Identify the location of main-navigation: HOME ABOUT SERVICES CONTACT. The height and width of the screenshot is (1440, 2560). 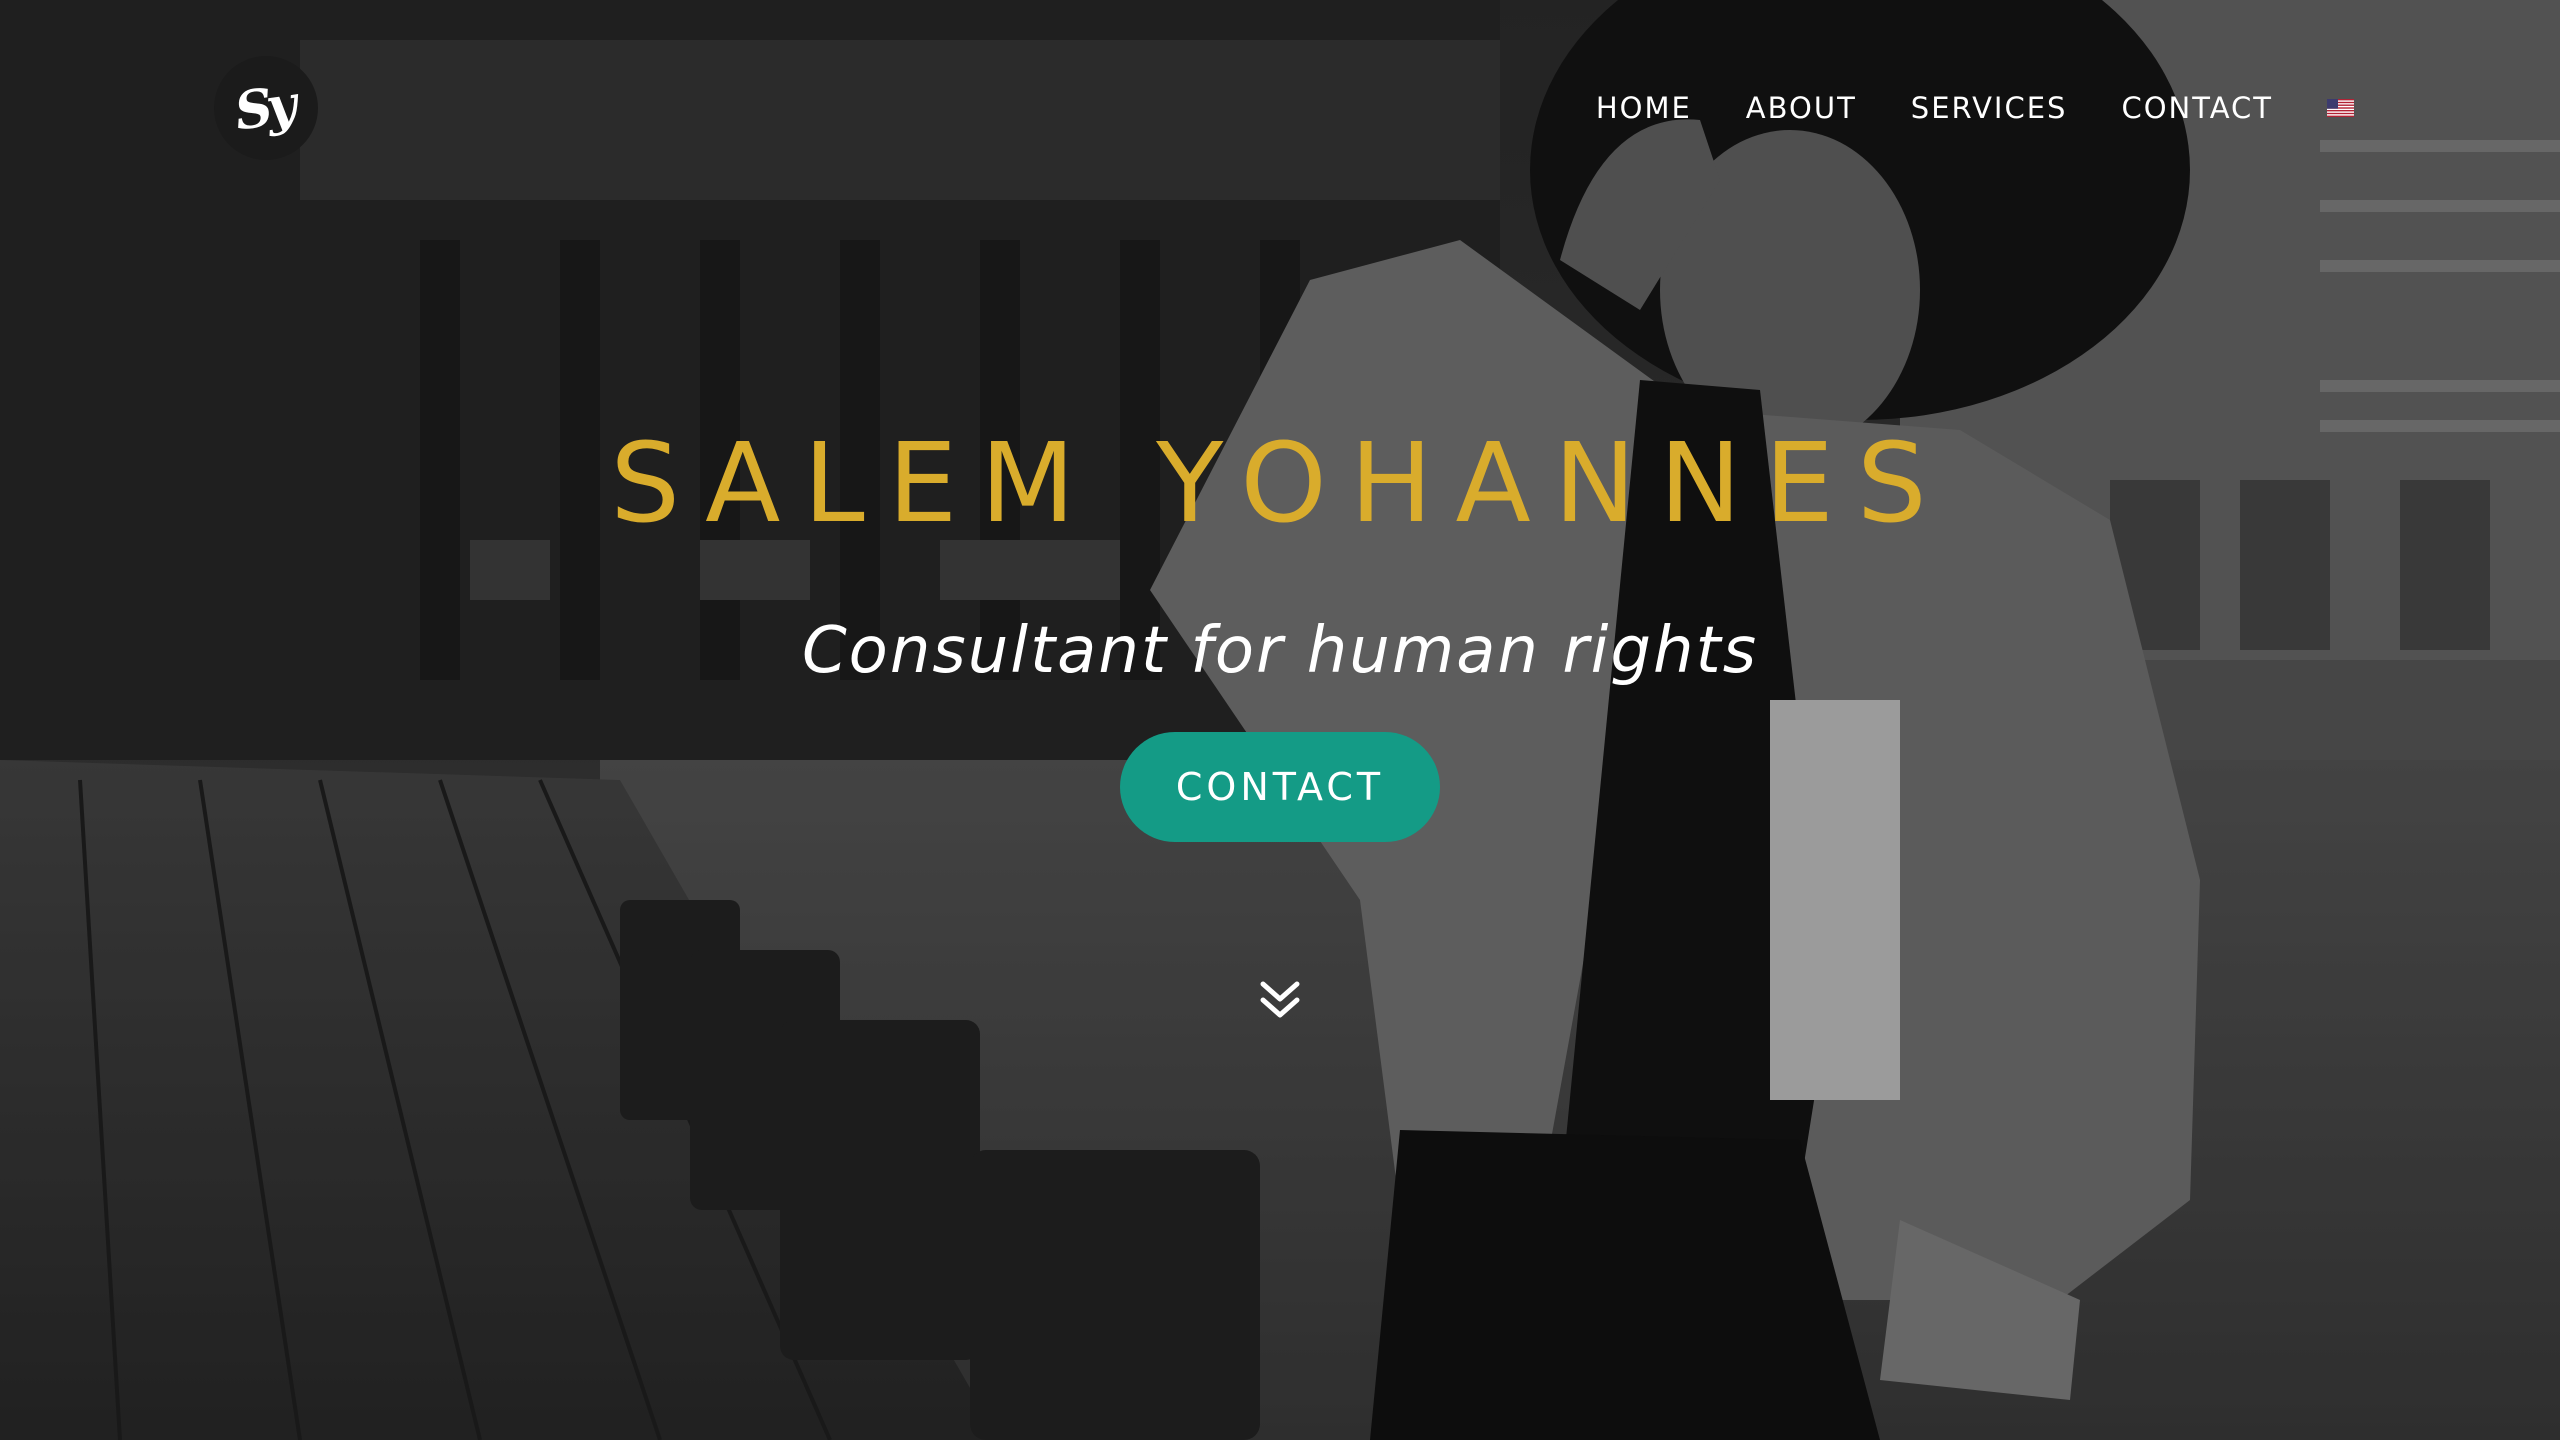
(1975, 108).